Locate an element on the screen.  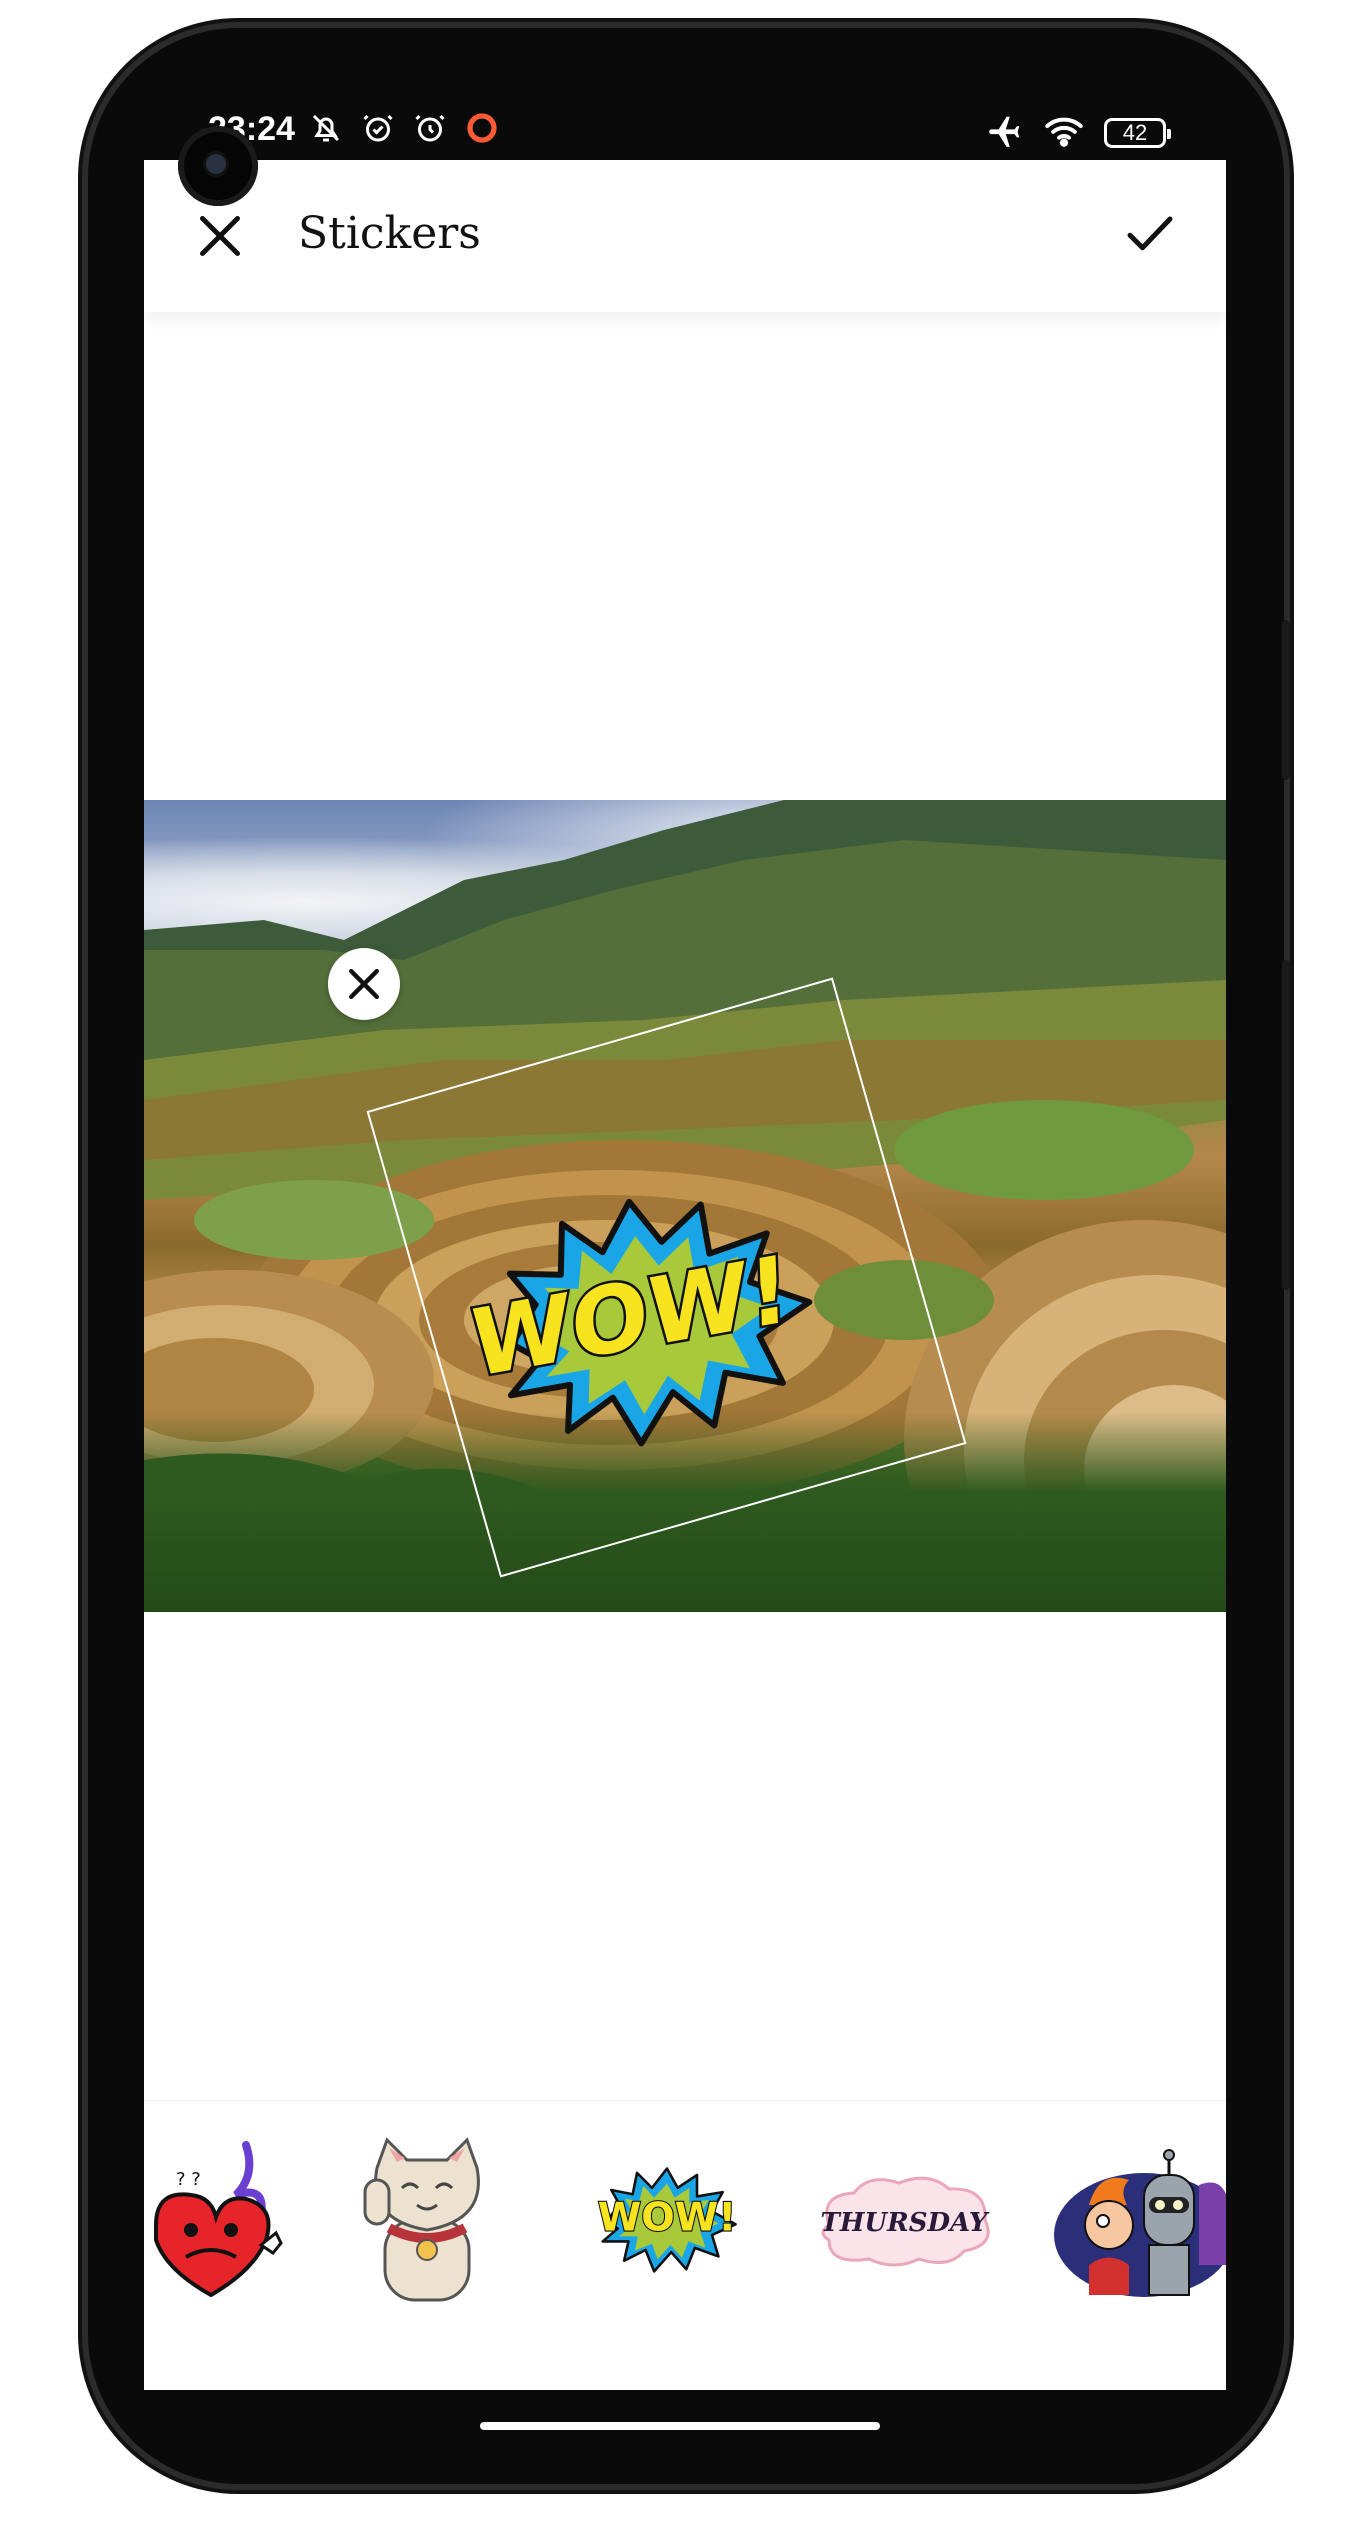
volume-button is located at coordinates (1286, 1125).